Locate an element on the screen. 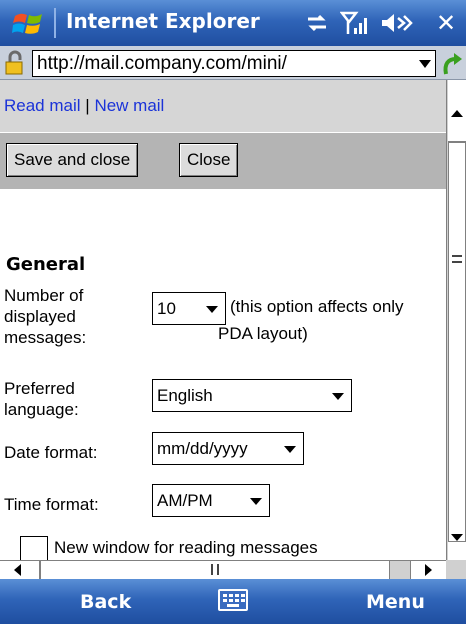  vertical-scrollbar is located at coordinates (456, 320).